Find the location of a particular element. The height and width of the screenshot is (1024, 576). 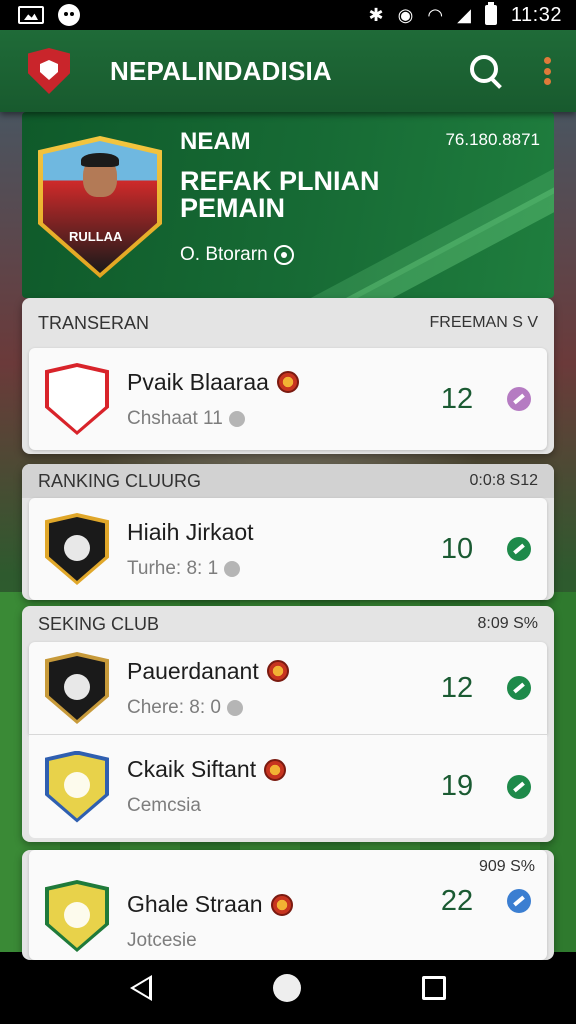

battery-icon is located at coordinates (490, 13).